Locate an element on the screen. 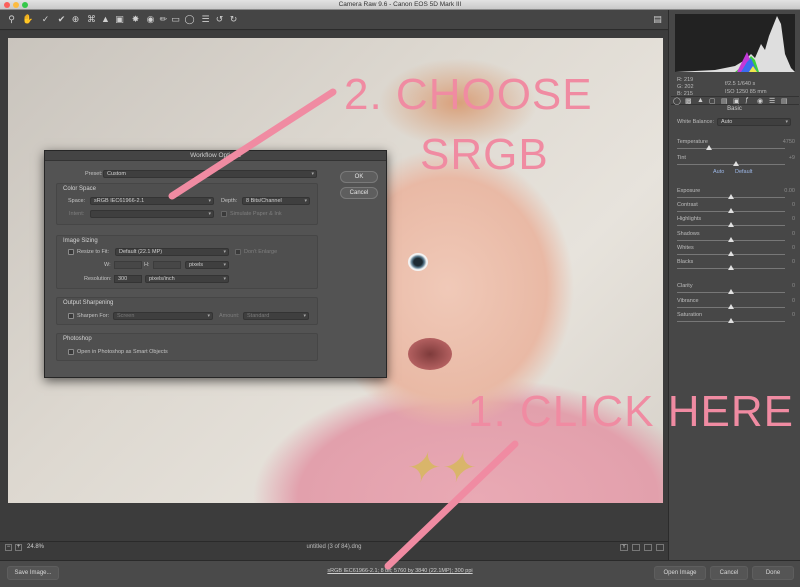 This screenshot has width=800, height=587. split-toning-tab-icon: ▤ is located at coordinates (724, 101).